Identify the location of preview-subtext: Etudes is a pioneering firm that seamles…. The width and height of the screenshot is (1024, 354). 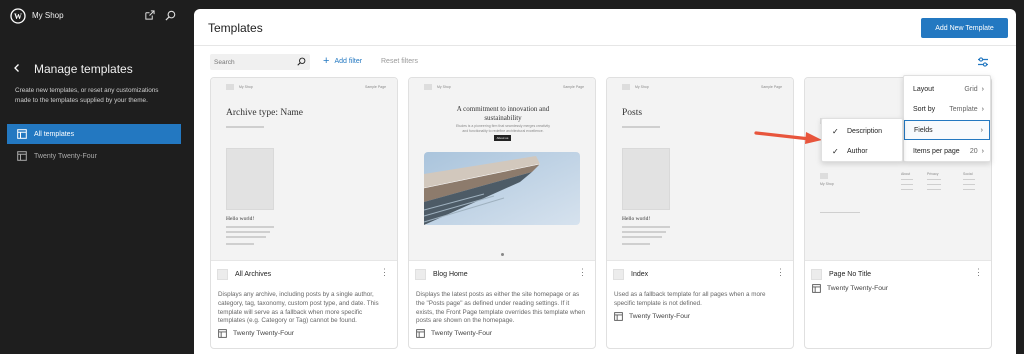
(503, 128).